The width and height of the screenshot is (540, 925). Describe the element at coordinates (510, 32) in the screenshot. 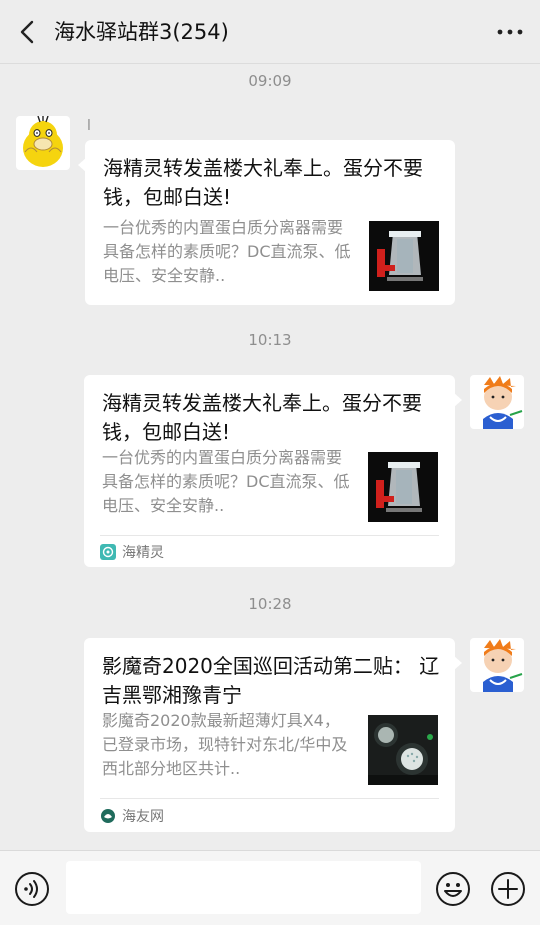

I see `more-dots-icon` at that location.